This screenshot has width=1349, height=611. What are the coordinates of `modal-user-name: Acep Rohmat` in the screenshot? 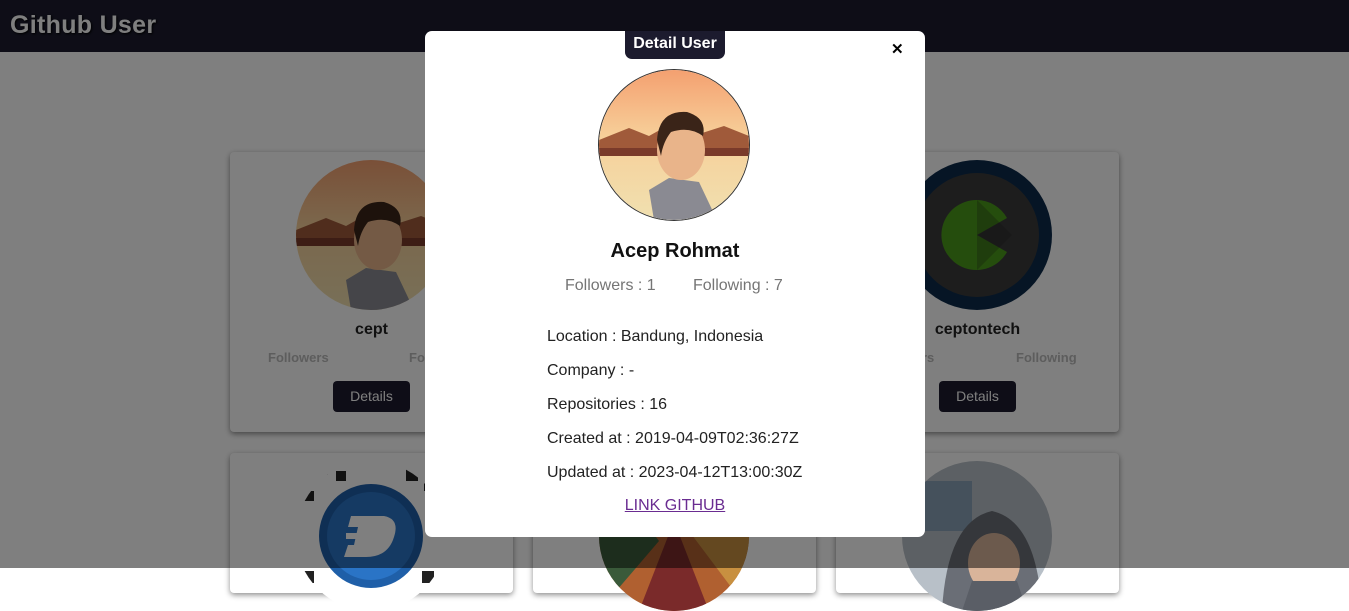 It's located at (675, 251).